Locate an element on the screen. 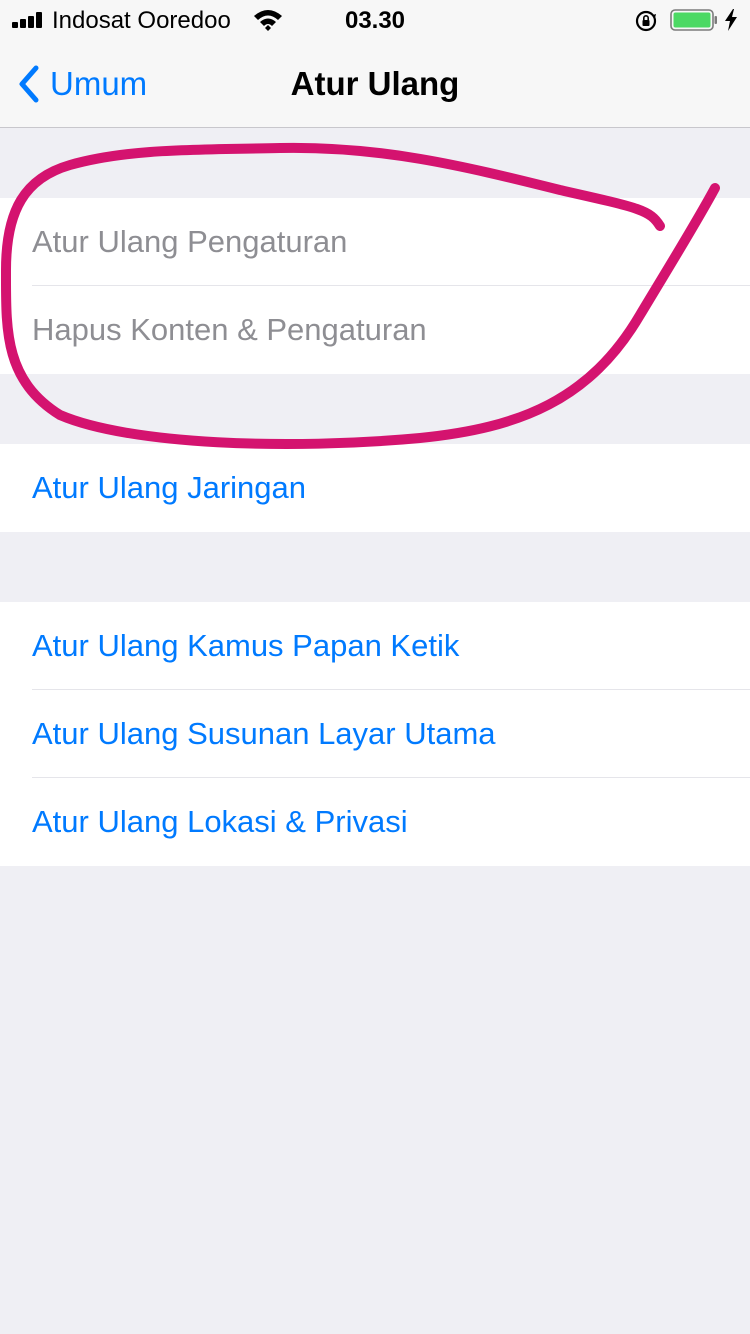 This screenshot has width=750, height=1334. battery-icon is located at coordinates (693, 20).